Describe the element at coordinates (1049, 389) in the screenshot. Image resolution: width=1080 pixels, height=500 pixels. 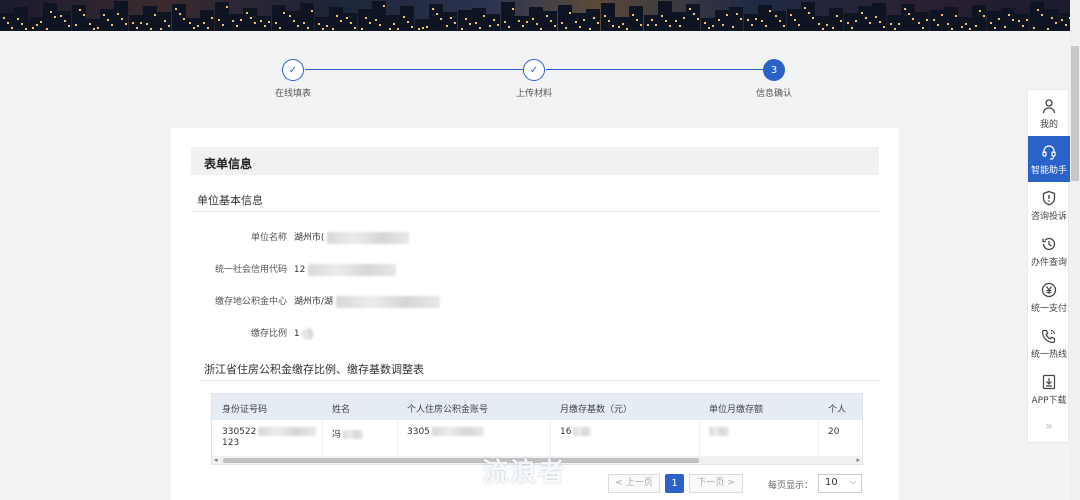
I see `sidebar-item-app-download: APP下载` at that location.